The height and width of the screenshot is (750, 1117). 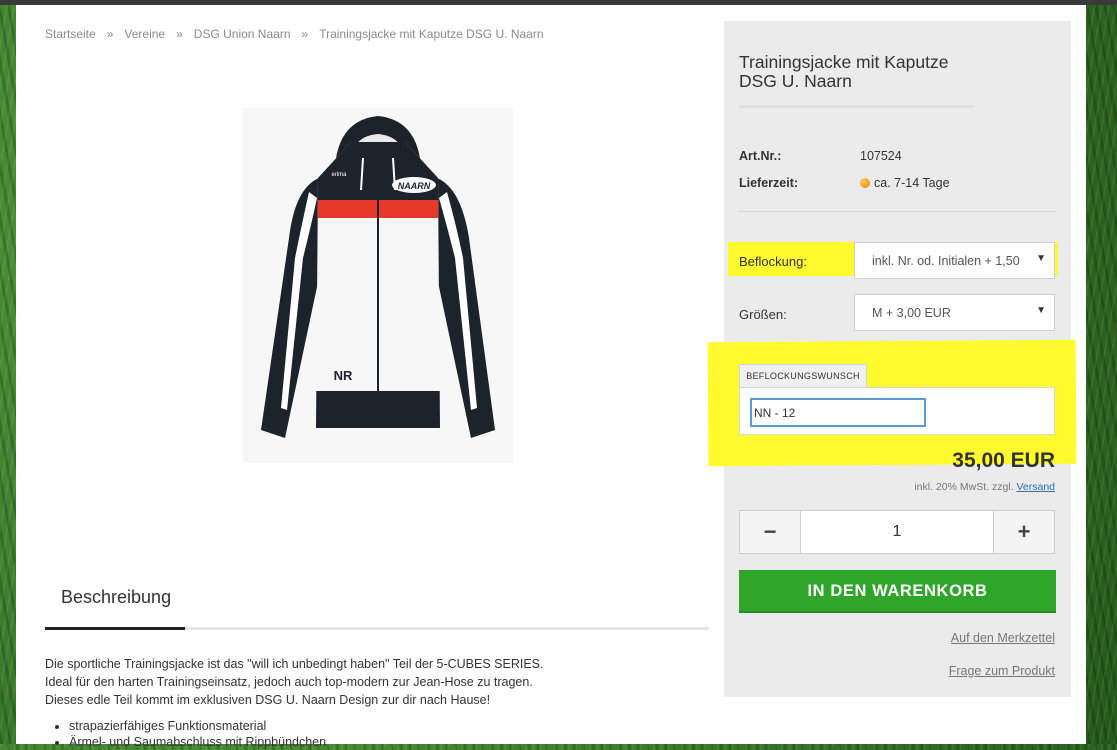 I want to click on logo-text: NAARN, so click(x=414, y=186).